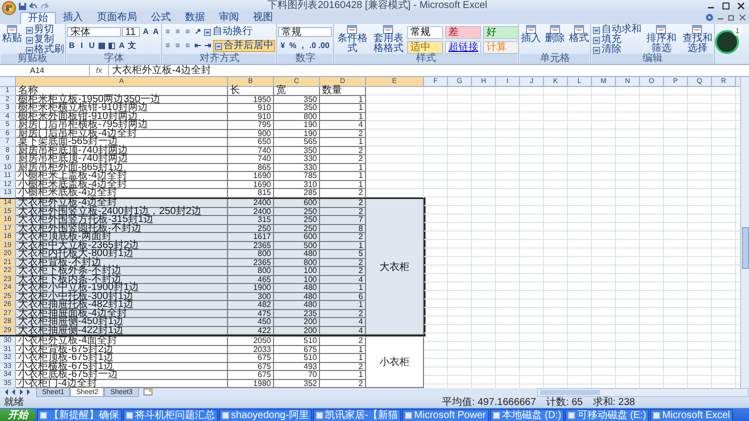  What do you see at coordinates (463, 32) in the screenshot?
I see `cell-style-option: 差` at bounding box center [463, 32].